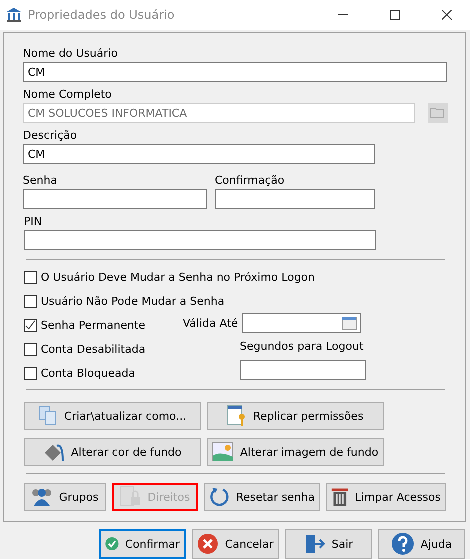  What do you see at coordinates (340, 497) in the screenshot?
I see `trash-icon` at bounding box center [340, 497].